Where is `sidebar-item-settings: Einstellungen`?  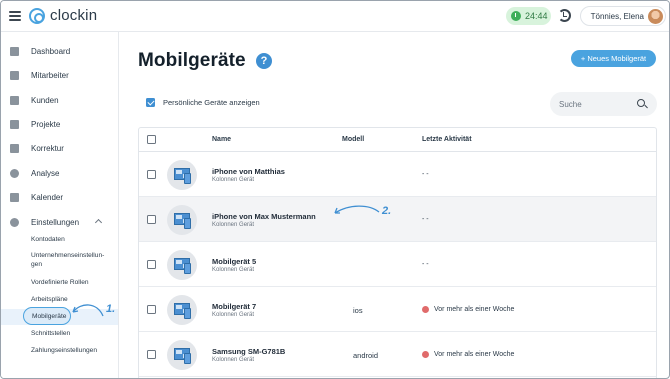
sidebar-item-settings: Einstellungen is located at coordinates (60, 222).